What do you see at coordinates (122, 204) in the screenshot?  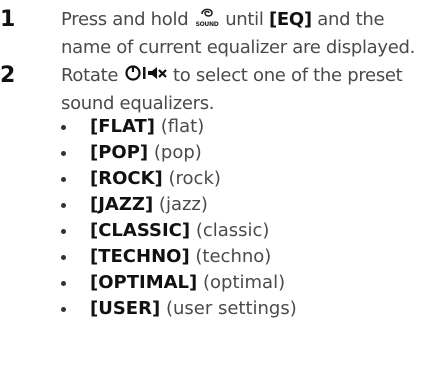 I see `equalizer-name: [JAZZ]` at bounding box center [122, 204].